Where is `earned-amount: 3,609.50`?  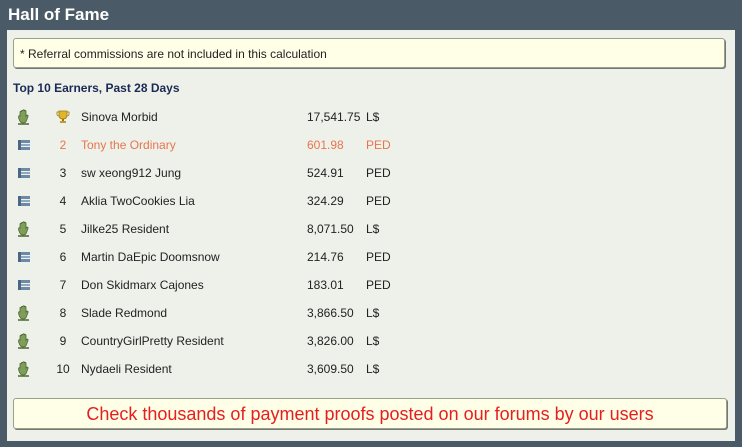 earned-amount: 3,609.50 is located at coordinates (330, 369).